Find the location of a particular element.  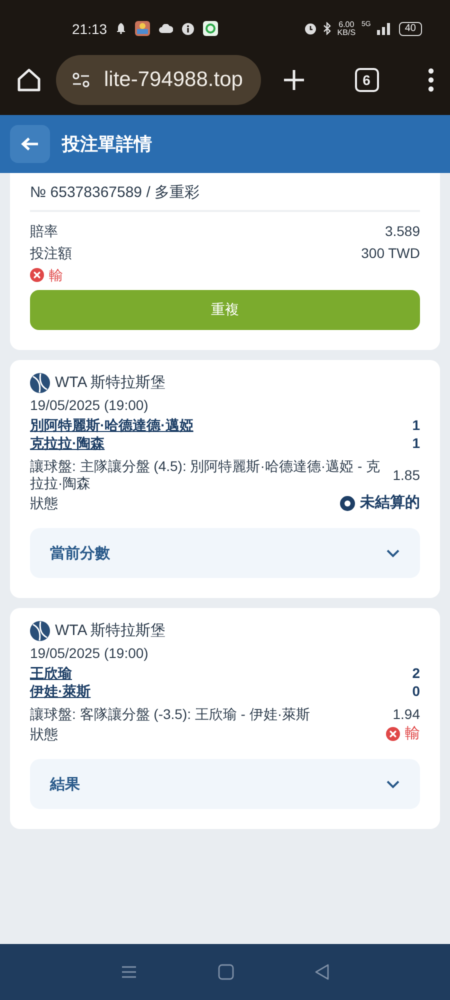

back-nav-icon is located at coordinates (322, 972).